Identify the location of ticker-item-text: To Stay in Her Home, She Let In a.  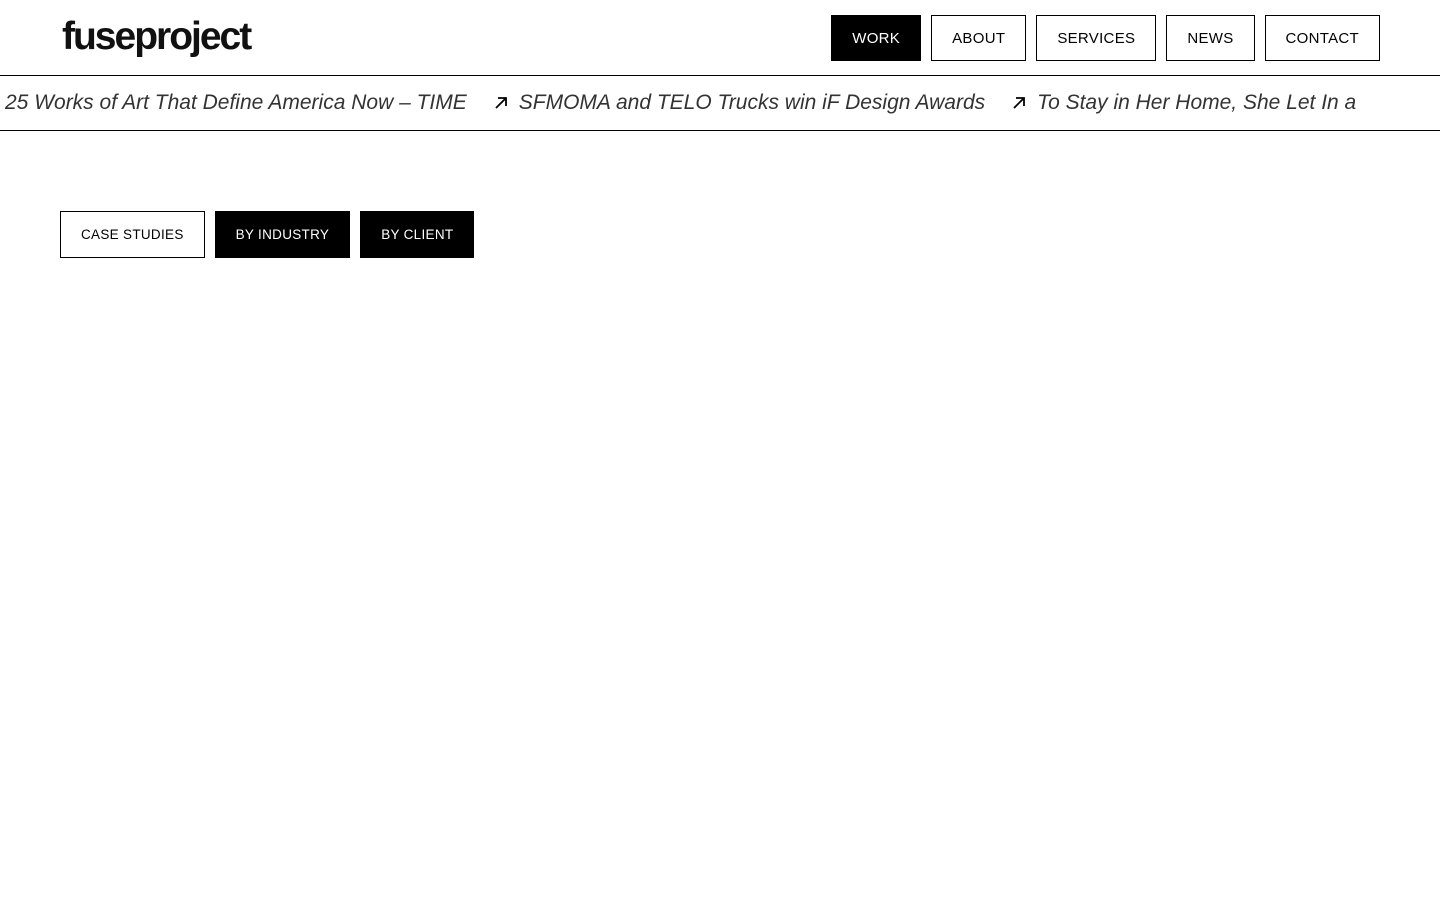
(1197, 102).